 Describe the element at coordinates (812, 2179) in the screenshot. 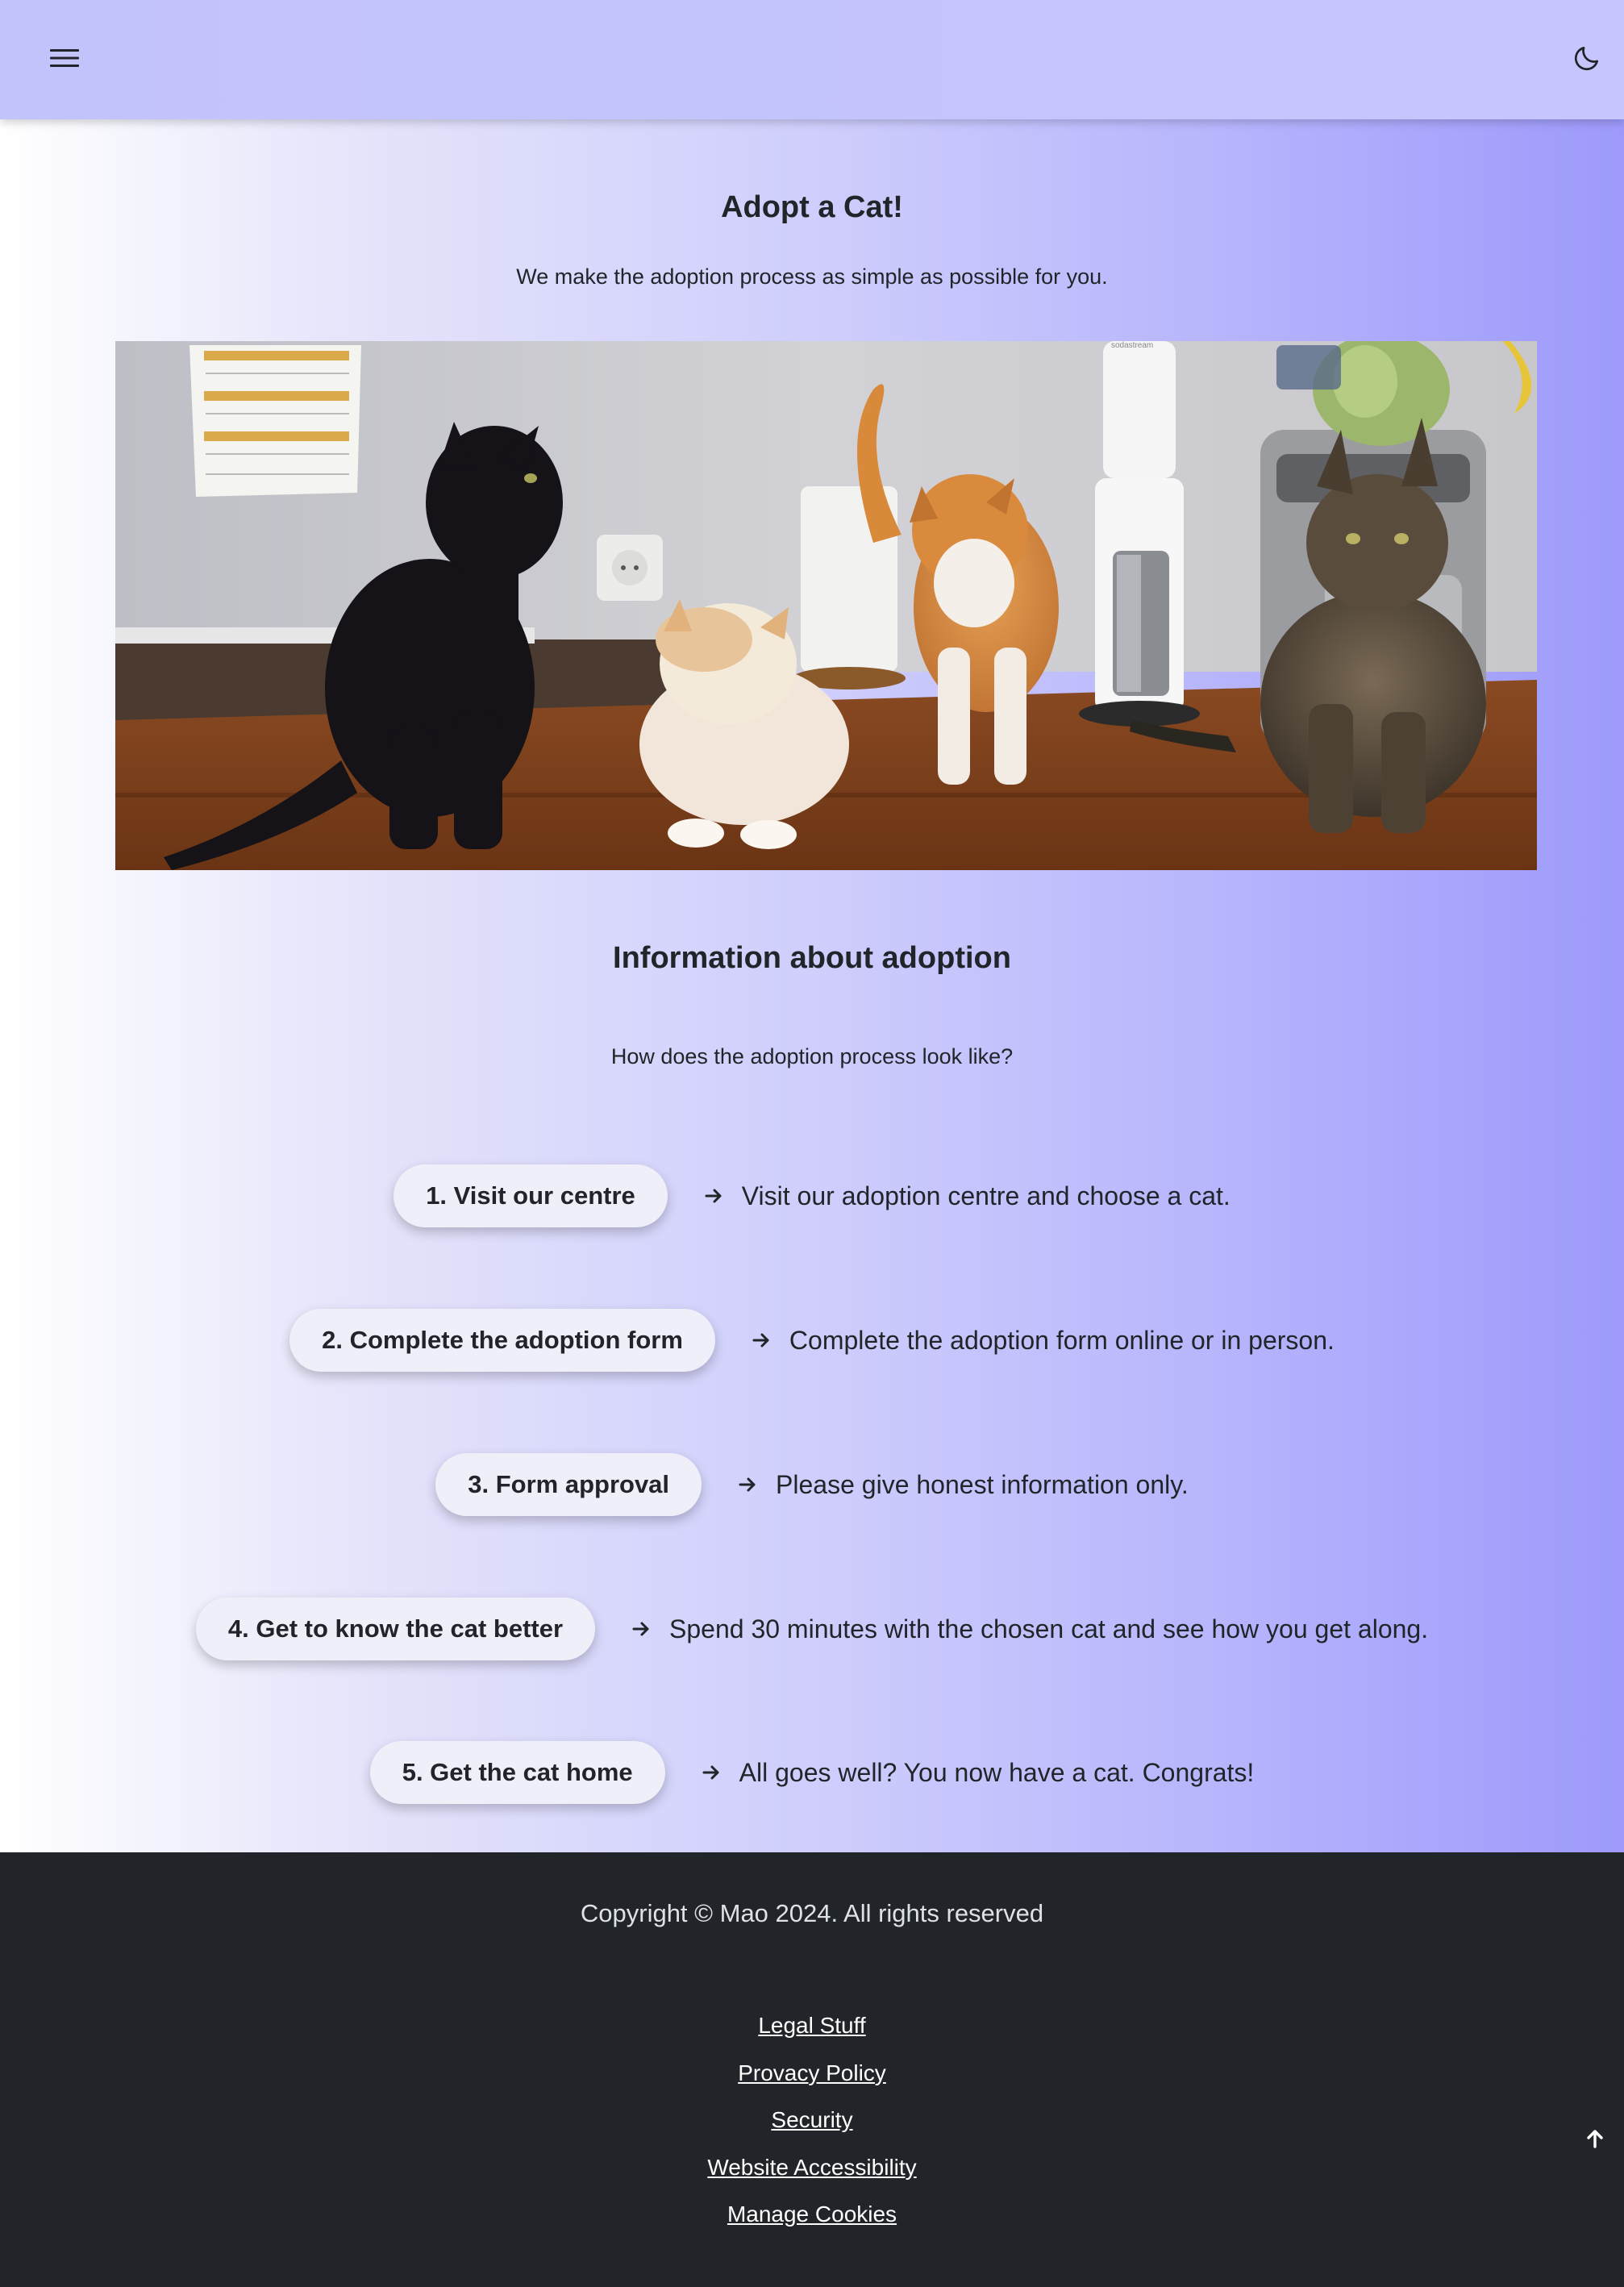

I see `footer-link-accessibility: Website Accessibility` at that location.